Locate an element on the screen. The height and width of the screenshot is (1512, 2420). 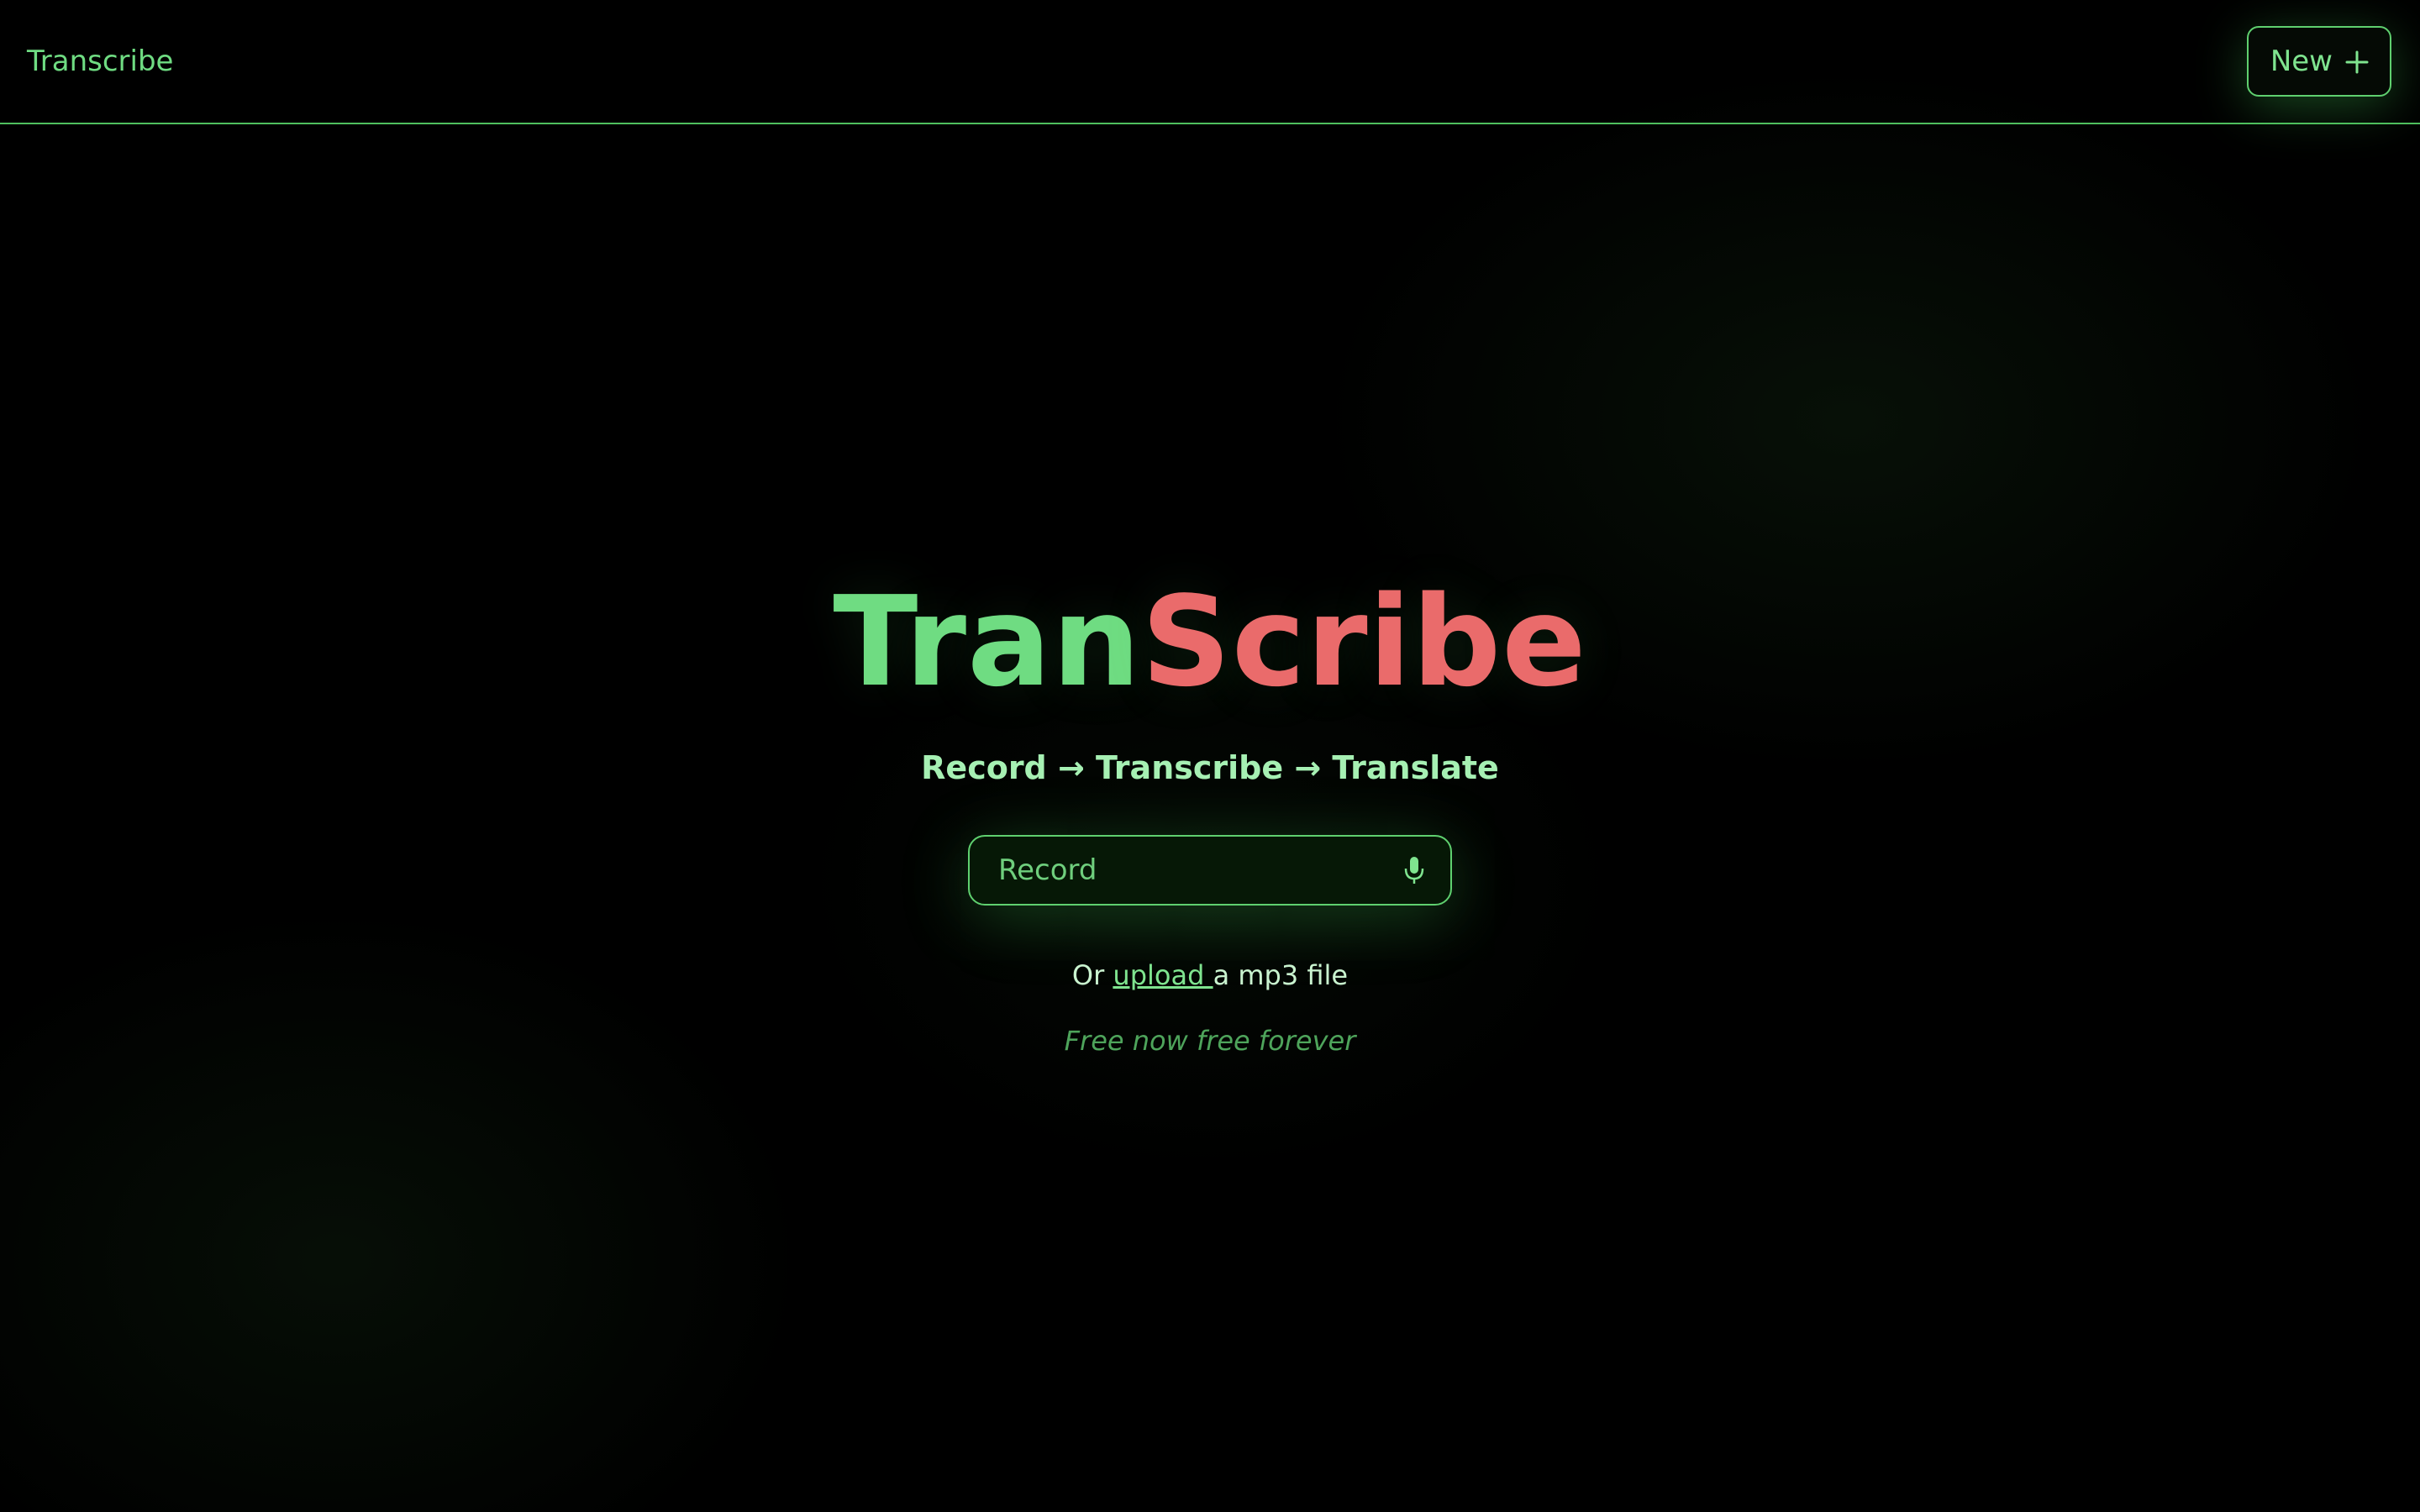
title-part-tran: Tran is located at coordinates (988, 642).